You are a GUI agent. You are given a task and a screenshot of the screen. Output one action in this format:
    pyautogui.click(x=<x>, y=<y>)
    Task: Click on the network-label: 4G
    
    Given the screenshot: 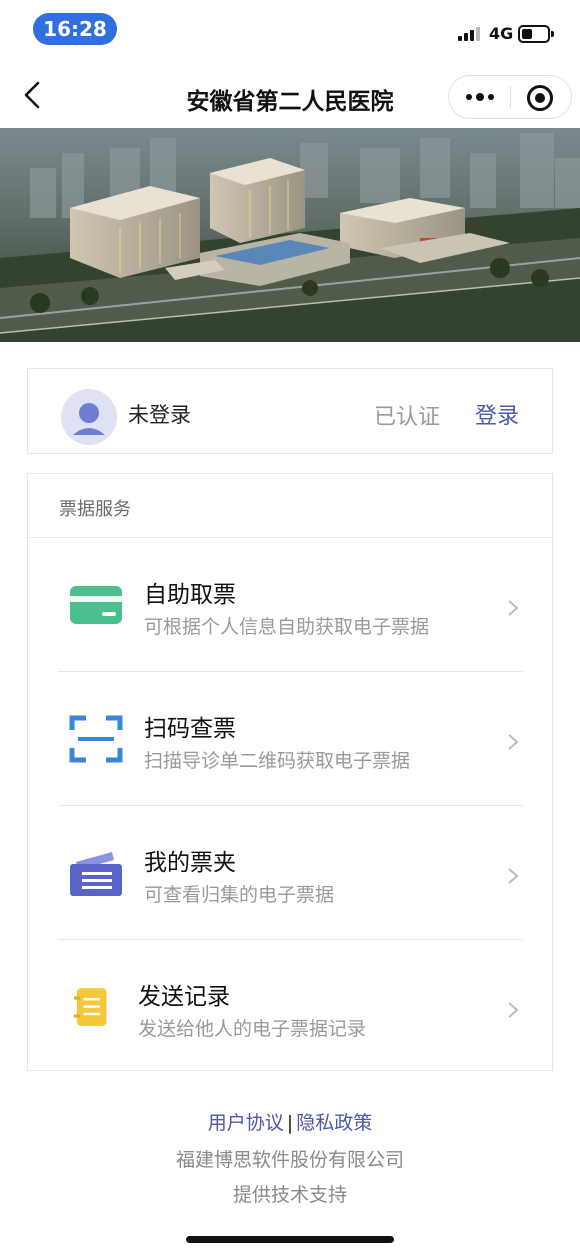 What is the action you would take?
    pyautogui.click(x=501, y=33)
    